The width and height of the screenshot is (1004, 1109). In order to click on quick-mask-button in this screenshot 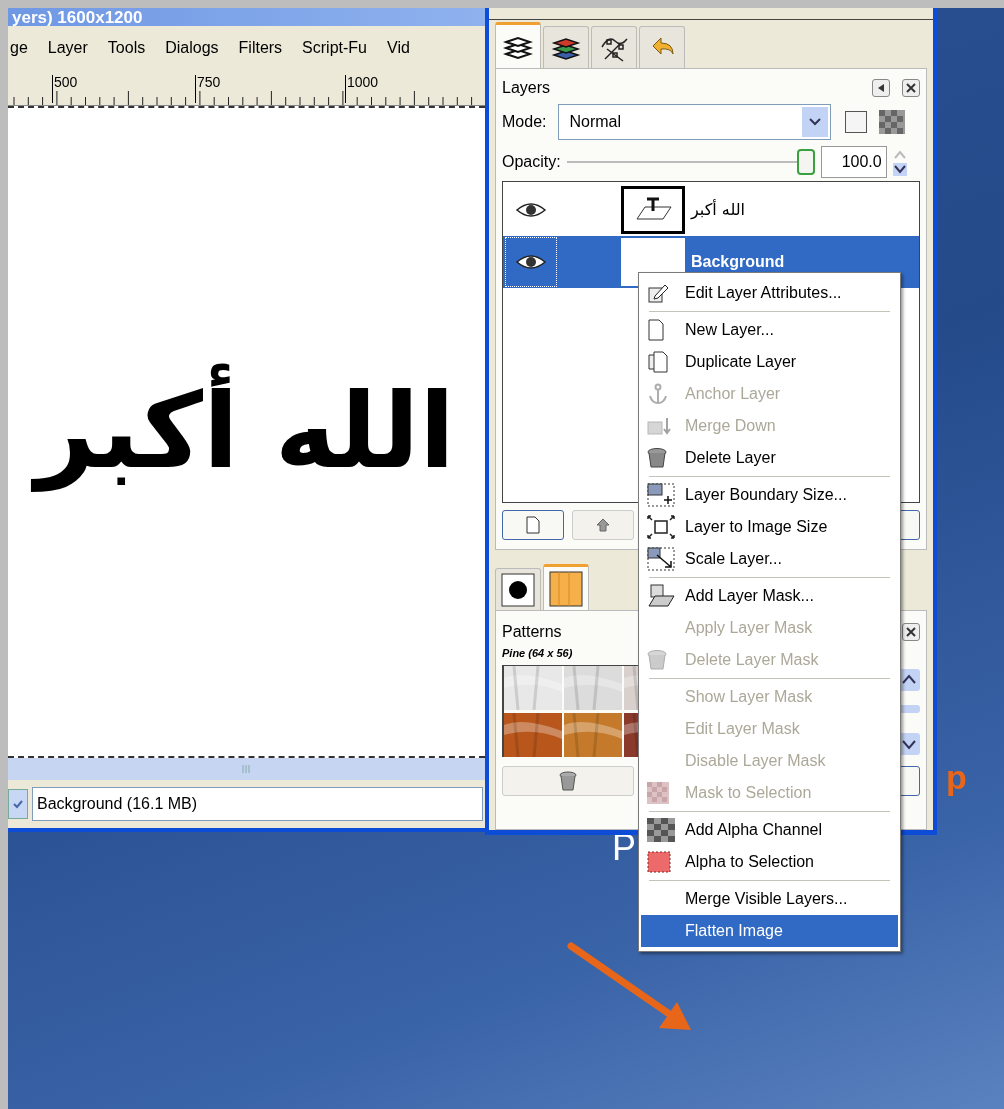, I will do `click(18, 804)`.